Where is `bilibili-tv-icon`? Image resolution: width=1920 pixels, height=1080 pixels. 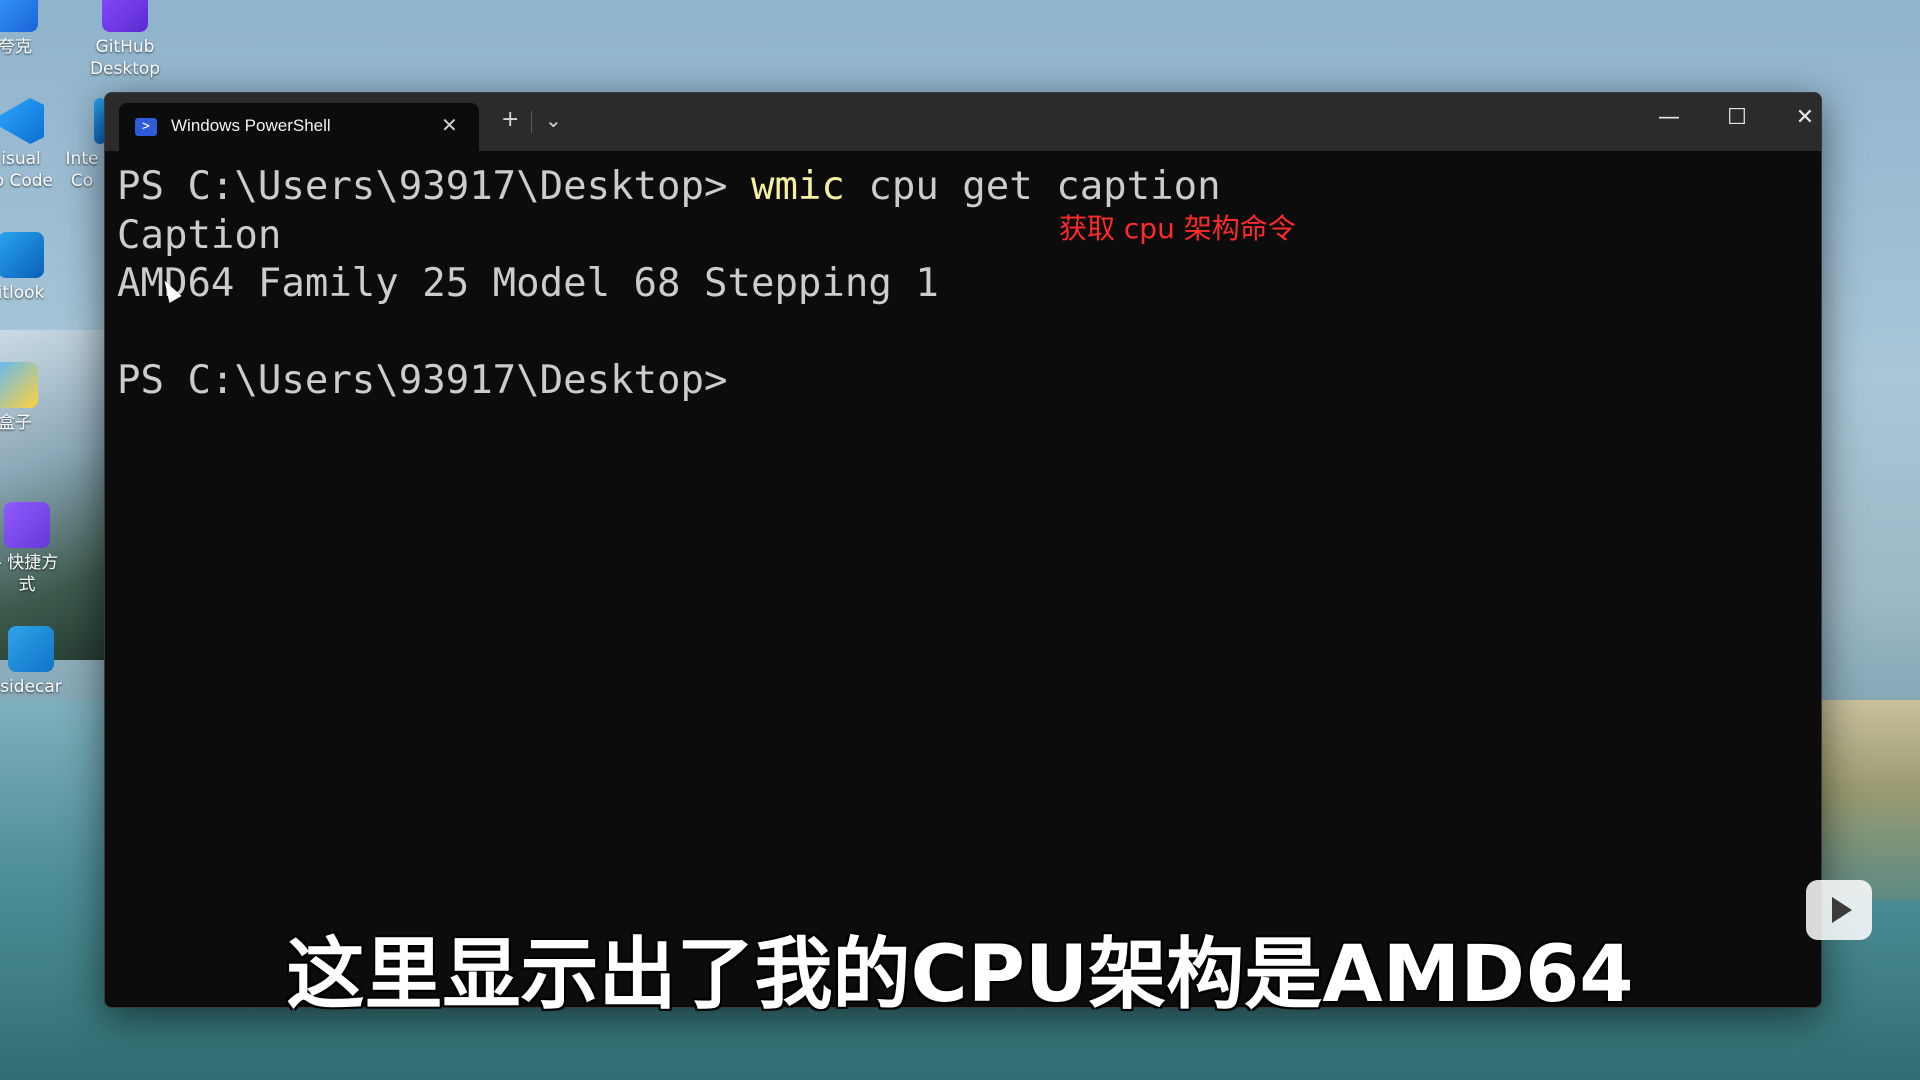
bilibili-tv-icon is located at coordinates (1839, 910).